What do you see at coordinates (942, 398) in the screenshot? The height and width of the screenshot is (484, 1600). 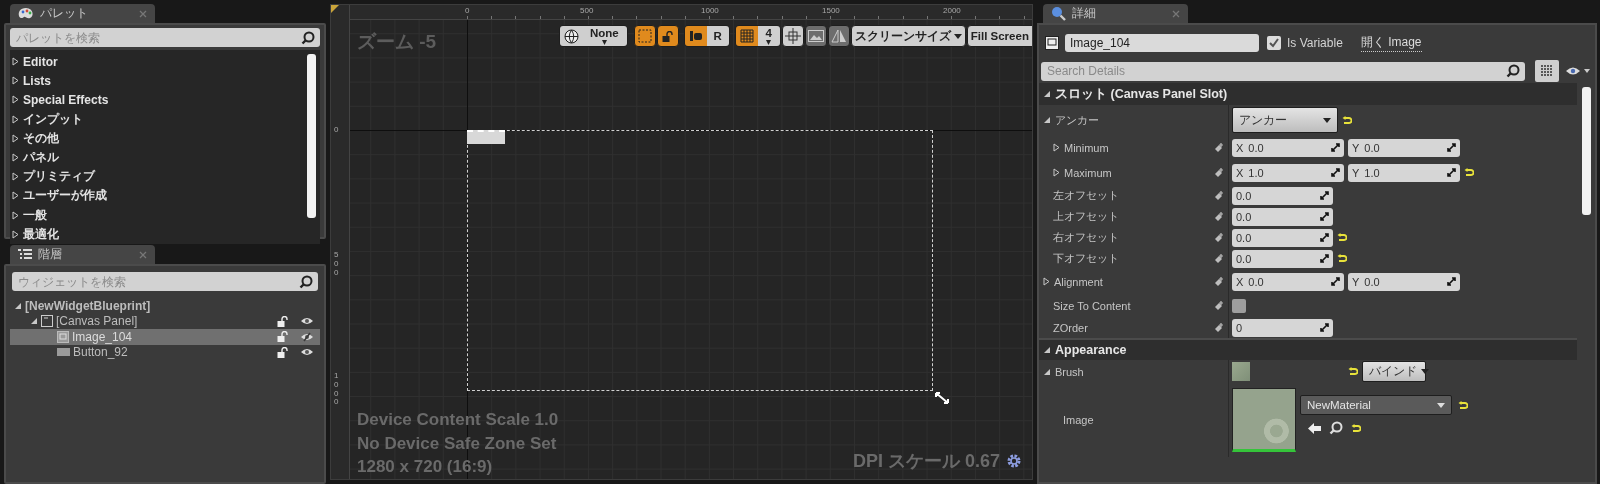 I see `resize-arrow-icon` at bounding box center [942, 398].